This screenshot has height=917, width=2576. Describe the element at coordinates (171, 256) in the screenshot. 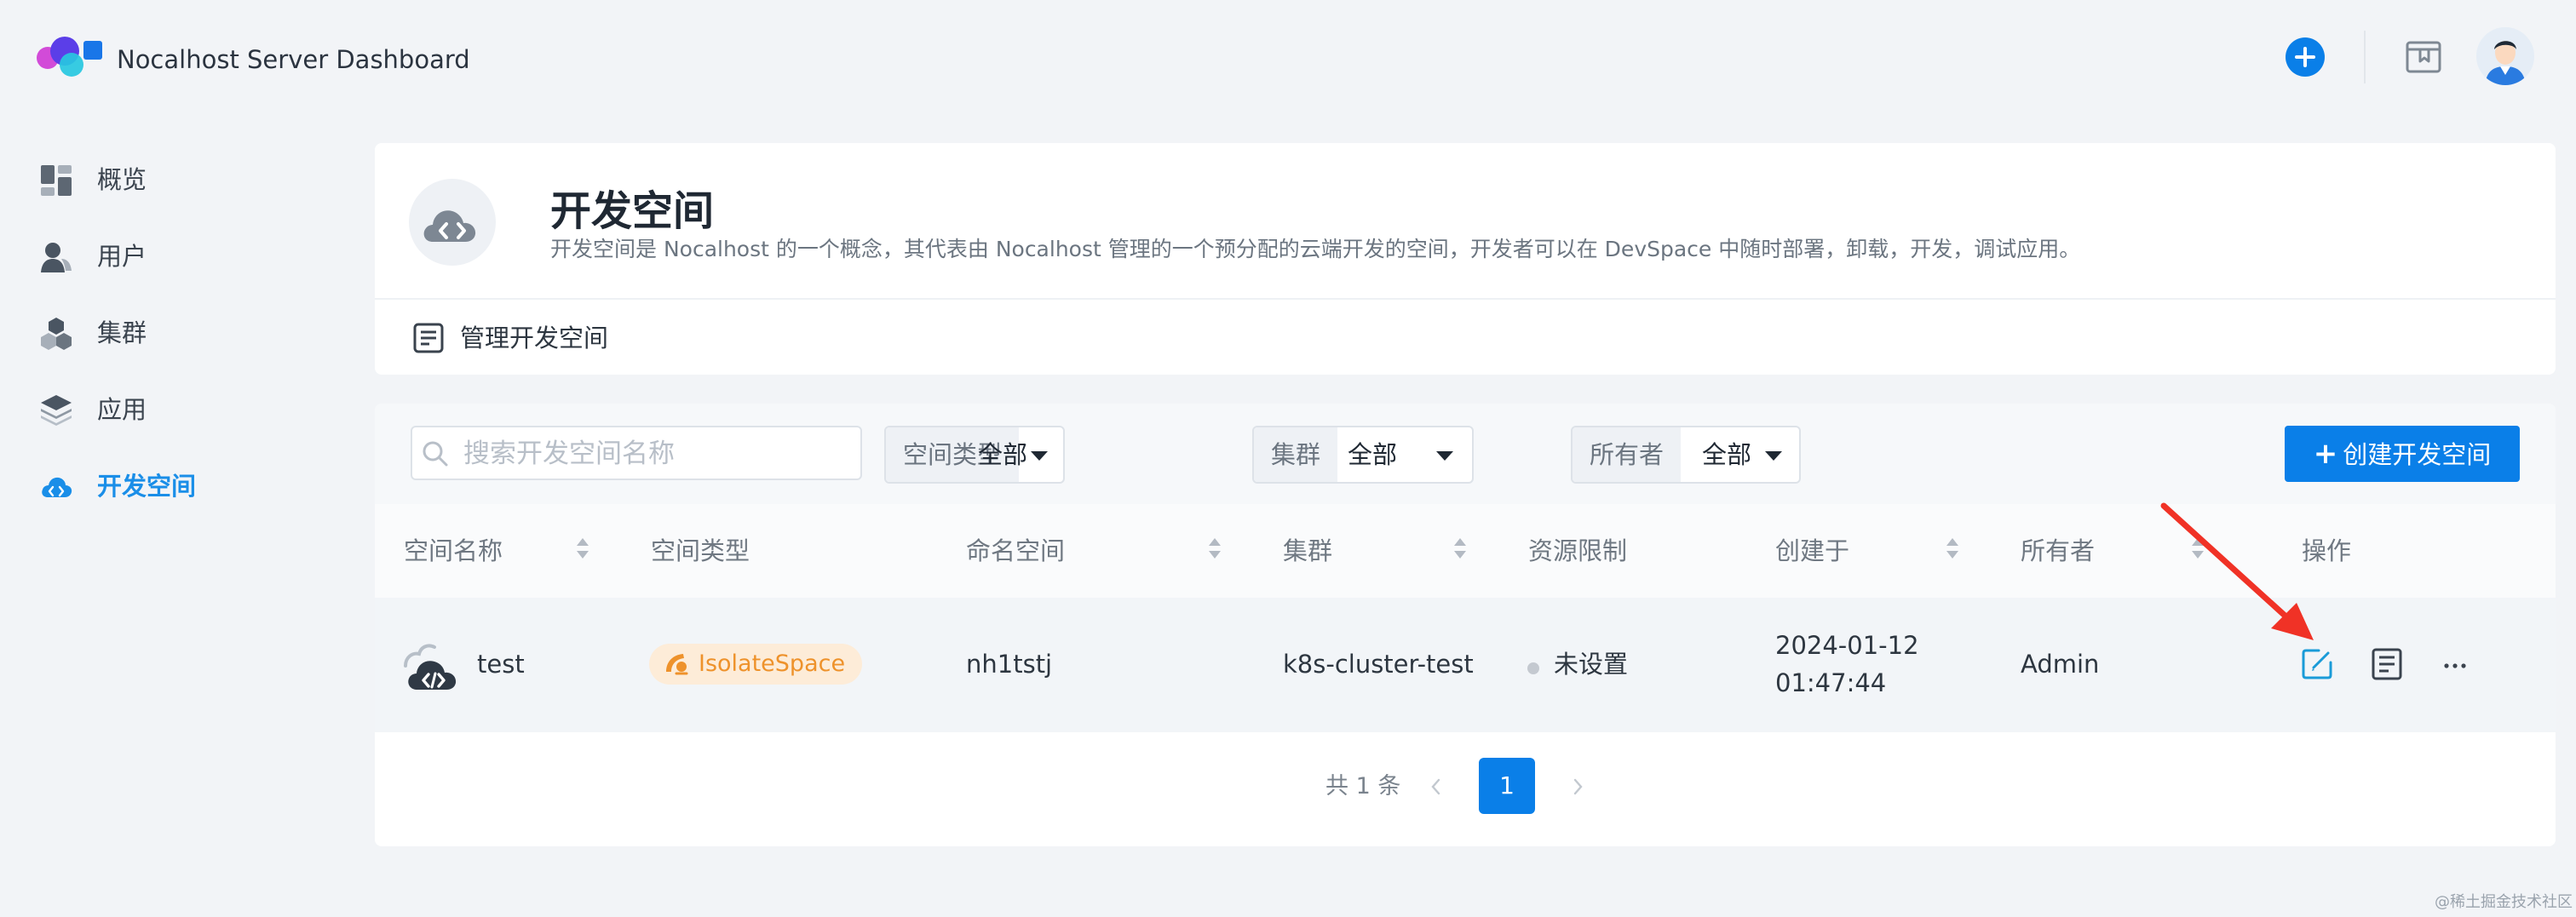

I see `sidebar-item-users: 用户` at that location.